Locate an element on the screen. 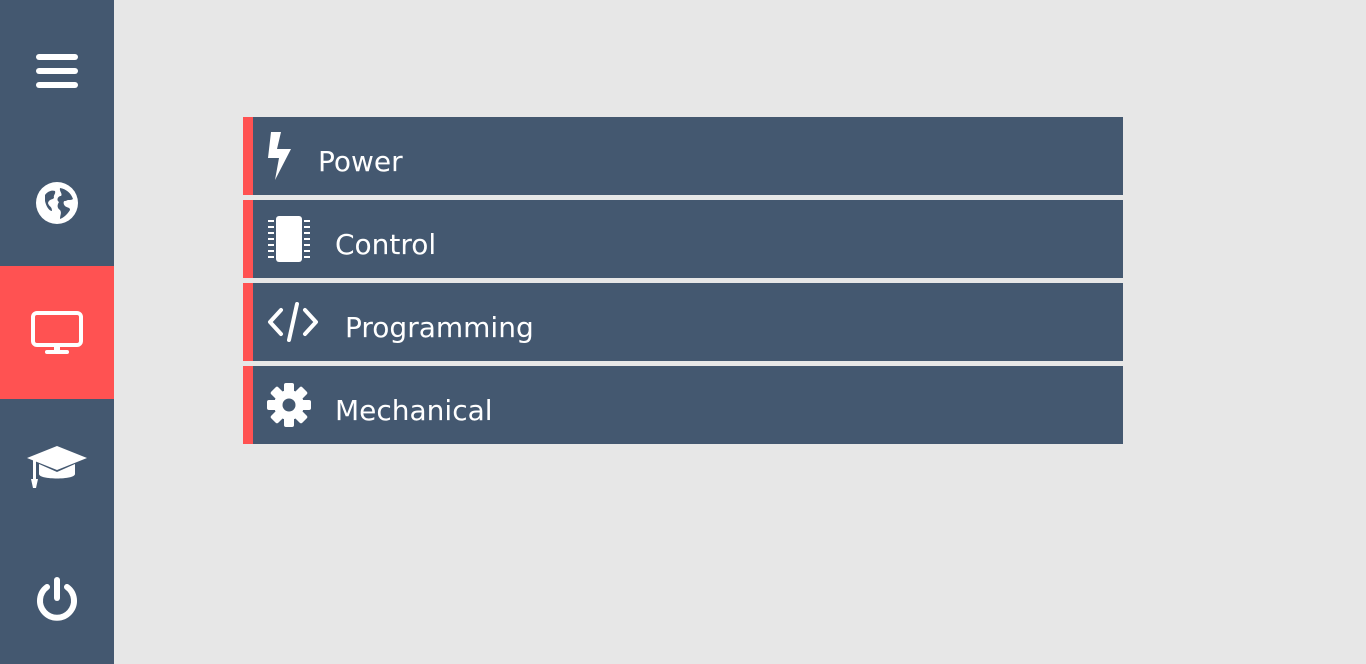 This screenshot has width=1366, height=664. microchip-icon is located at coordinates (289, 239).